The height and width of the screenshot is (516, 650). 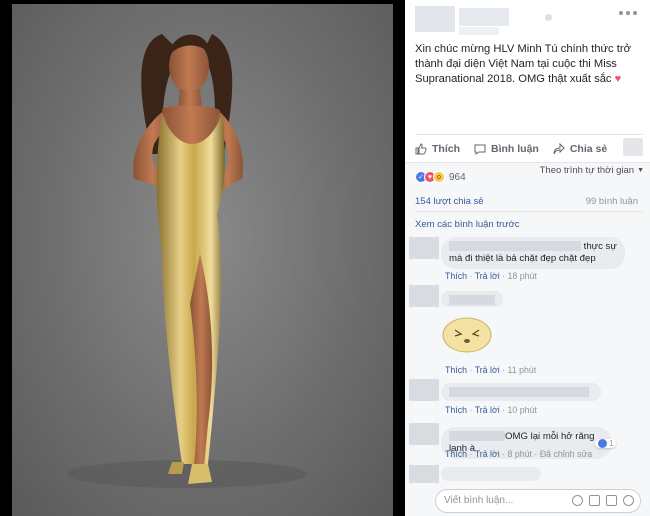 I want to click on like-button: Thích, so click(x=437, y=149).